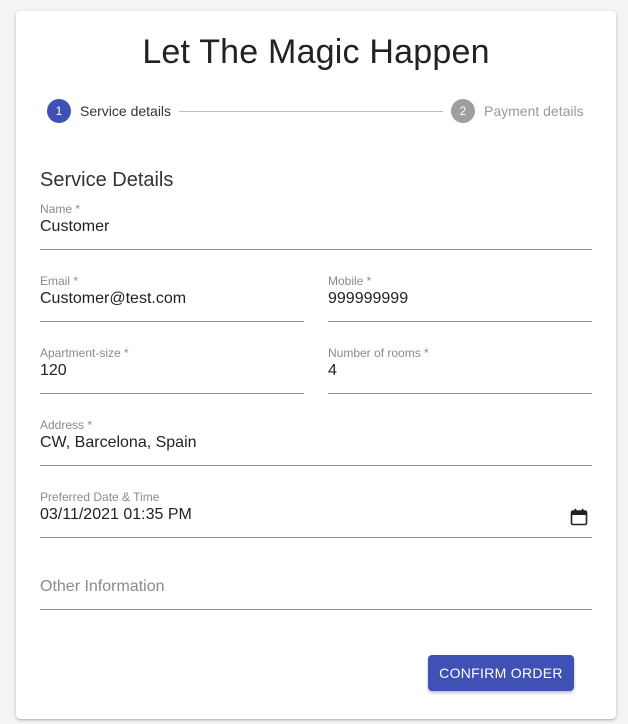 The height and width of the screenshot is (724, 628). Describe the element at coordinates (460, 298) in the screenshot. I see `mobile-field: Mobile * 999999999` at that location.